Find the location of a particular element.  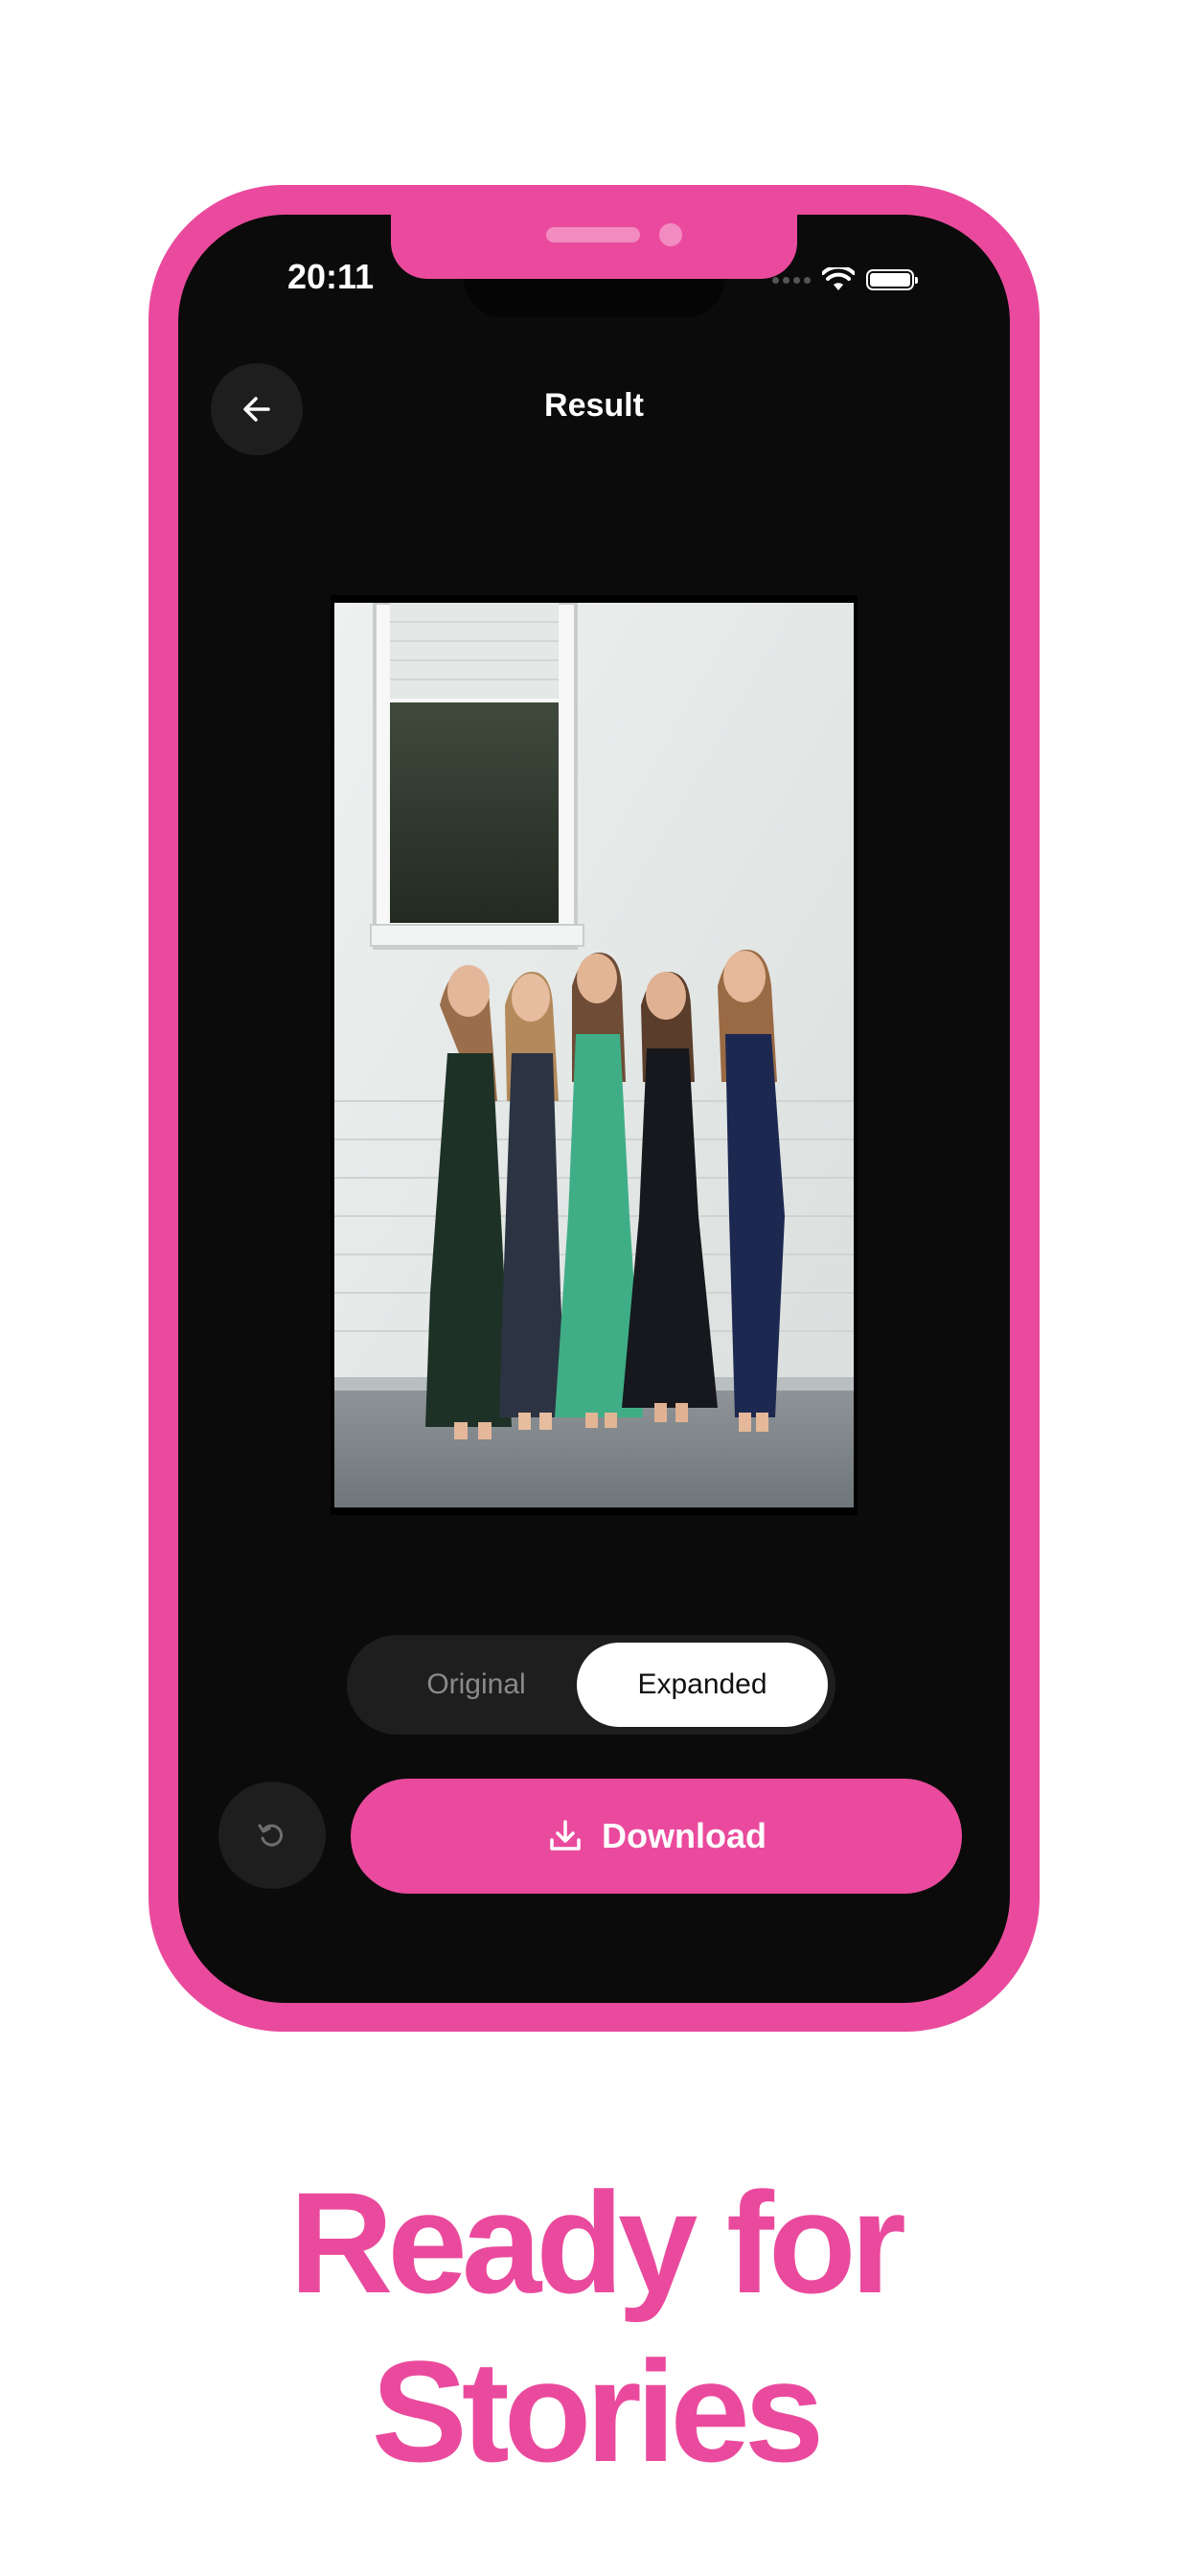

phone-notch is located at coordinates (594, 241).